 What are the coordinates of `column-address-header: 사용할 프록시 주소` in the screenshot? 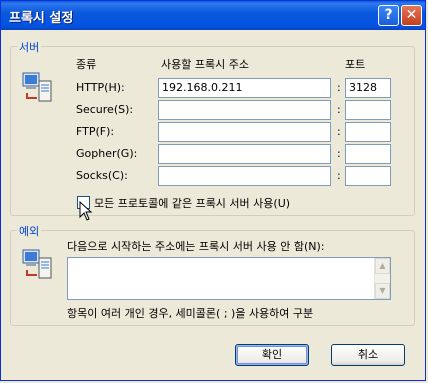 It's located at (205, 64).